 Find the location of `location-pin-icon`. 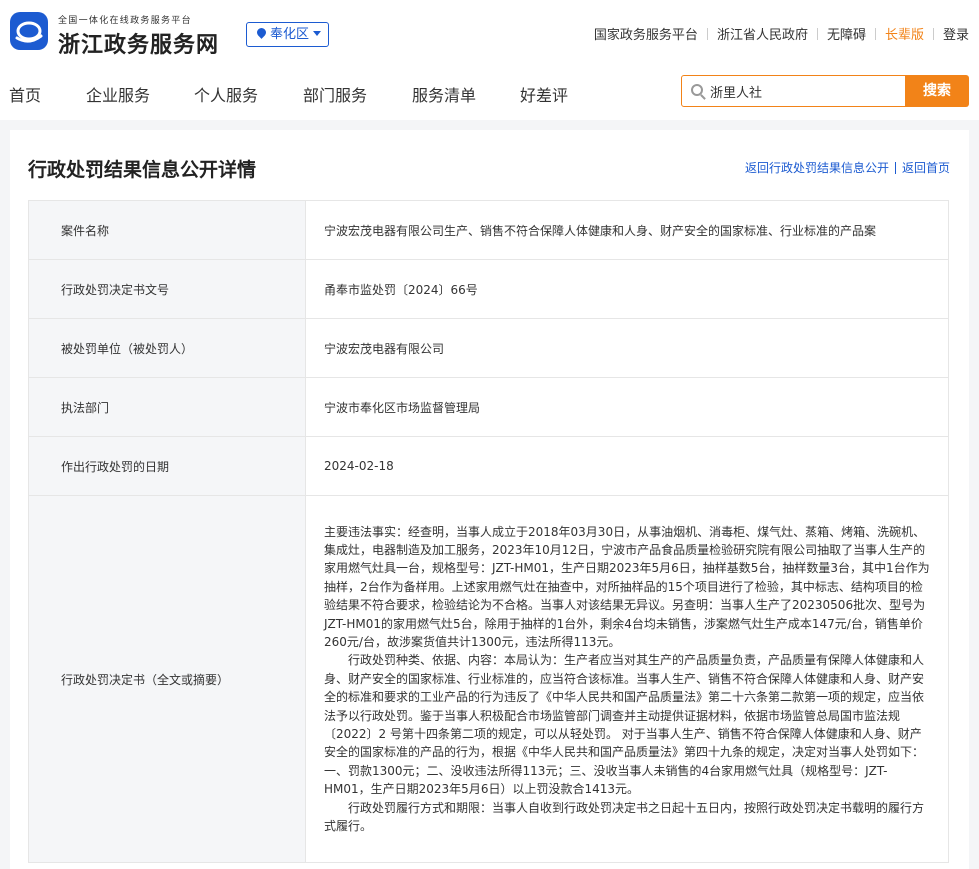

location-pin-icon is located at coordinates (261, 32).